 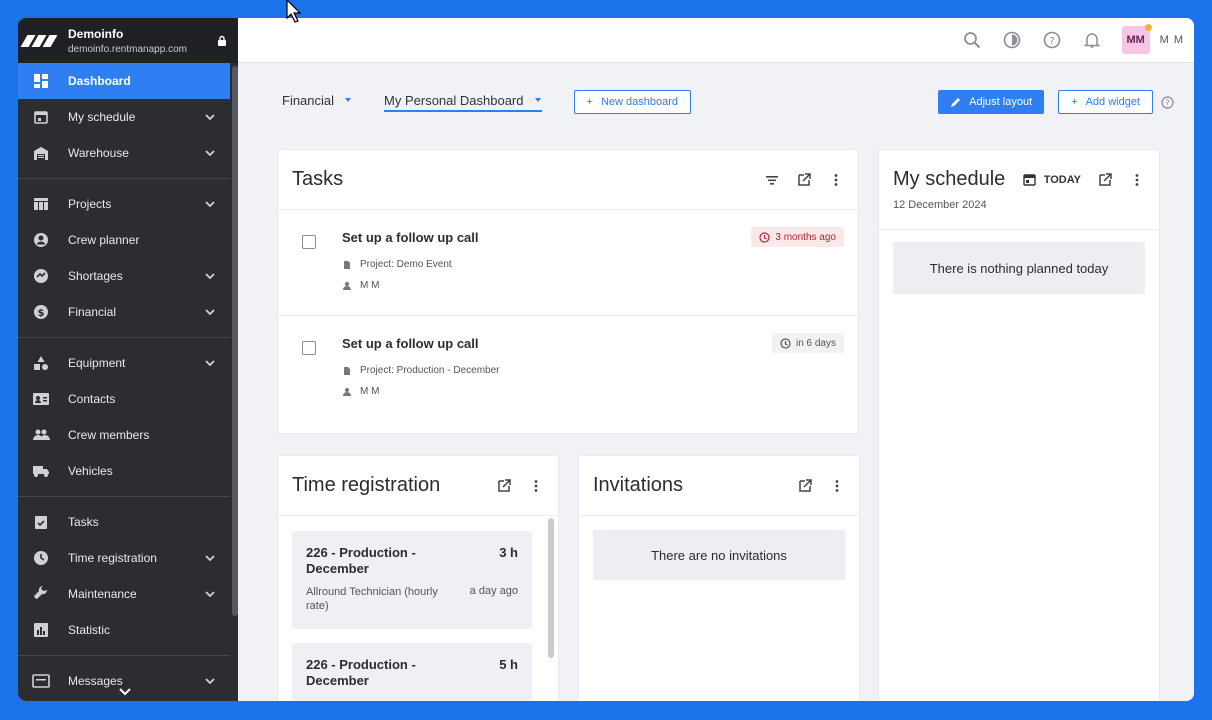 I want to click on sidebar-item-equipment: Equipment, so click(x=124, y=363).